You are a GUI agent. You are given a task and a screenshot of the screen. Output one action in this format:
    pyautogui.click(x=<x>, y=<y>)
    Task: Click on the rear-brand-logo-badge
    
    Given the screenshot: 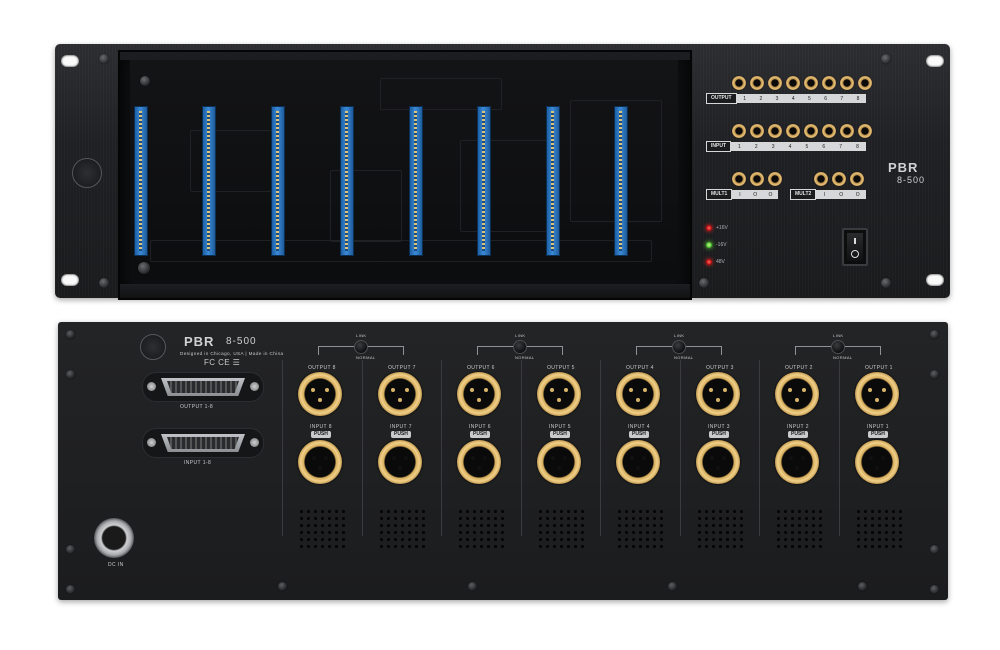 What is the action you would take?
    pyautogui.click(x=153, y=347)
    